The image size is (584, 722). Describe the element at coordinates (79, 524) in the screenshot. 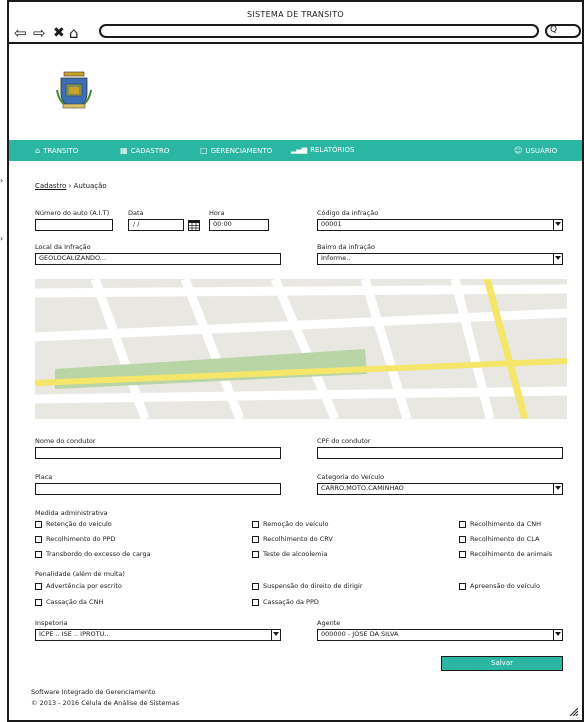

I see `checkbox-label: Retenção do veículo` at that location.